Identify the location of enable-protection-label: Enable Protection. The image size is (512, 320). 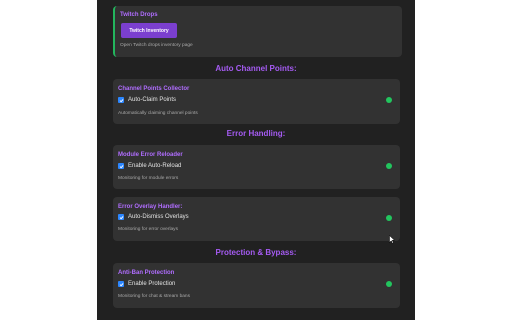
(152, 284).